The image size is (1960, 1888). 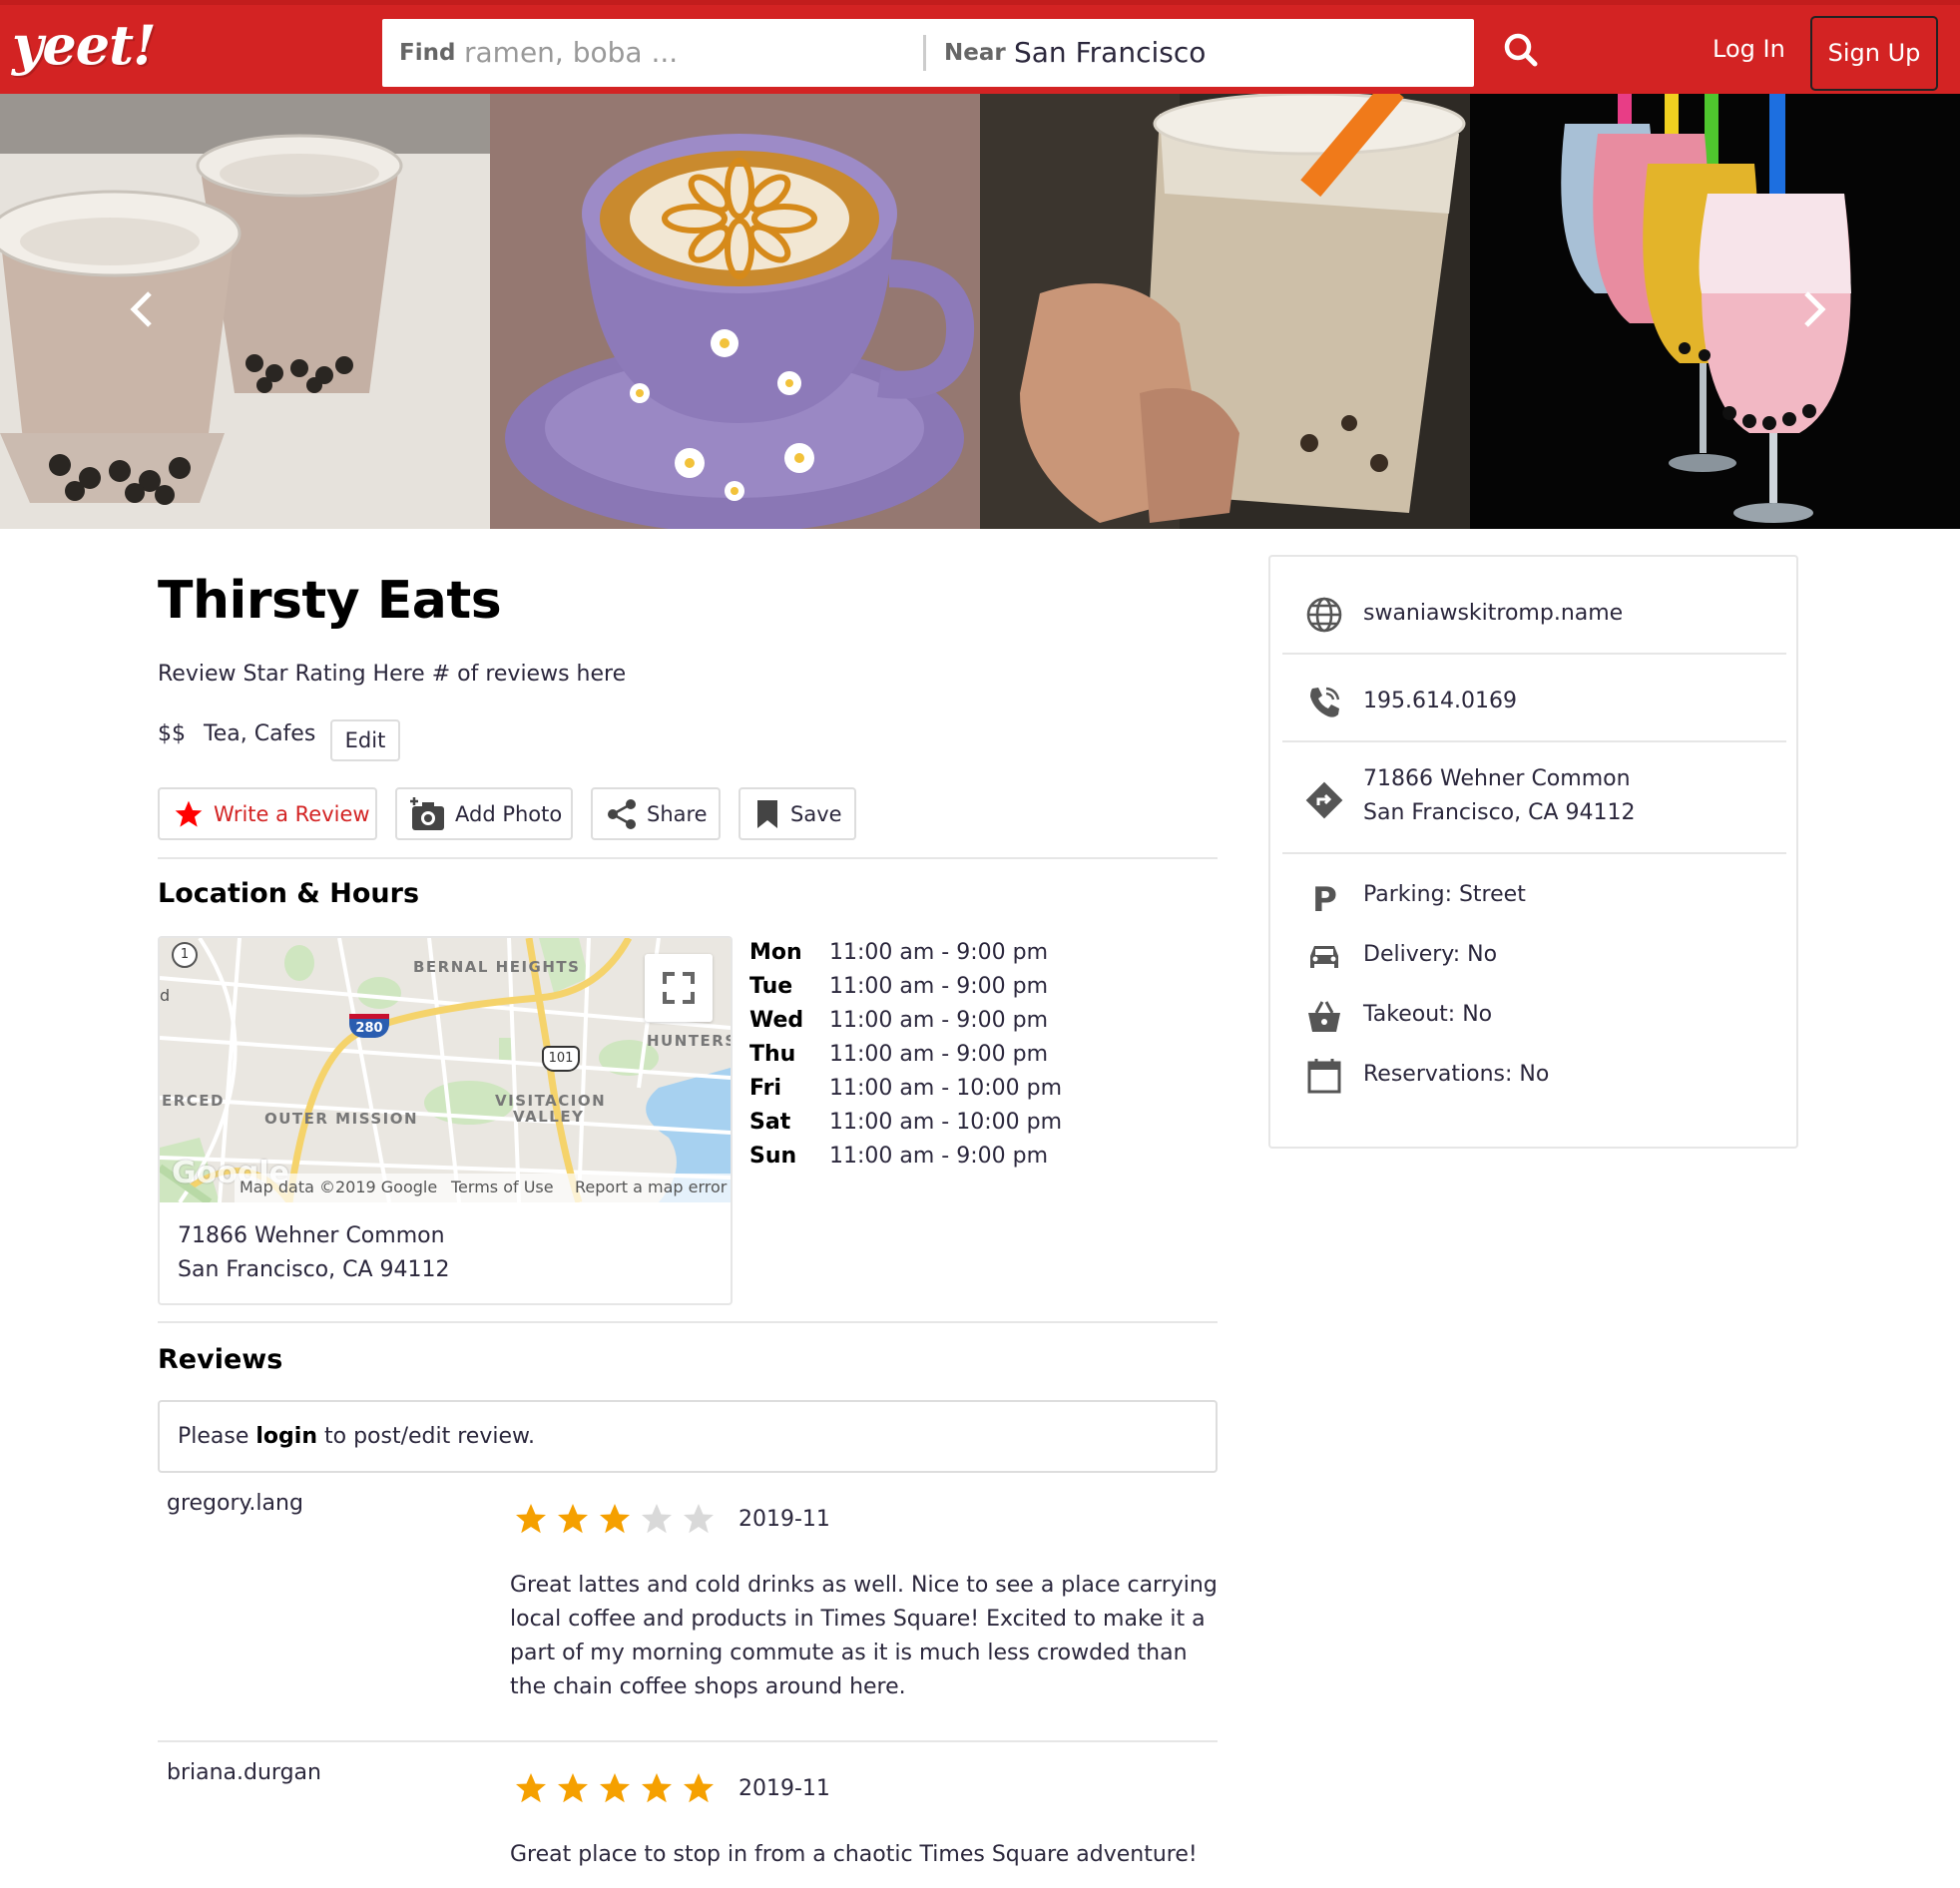 I want to click on map-data-attribution: Map data ©2019 Google, so click(x=339, y=1187).